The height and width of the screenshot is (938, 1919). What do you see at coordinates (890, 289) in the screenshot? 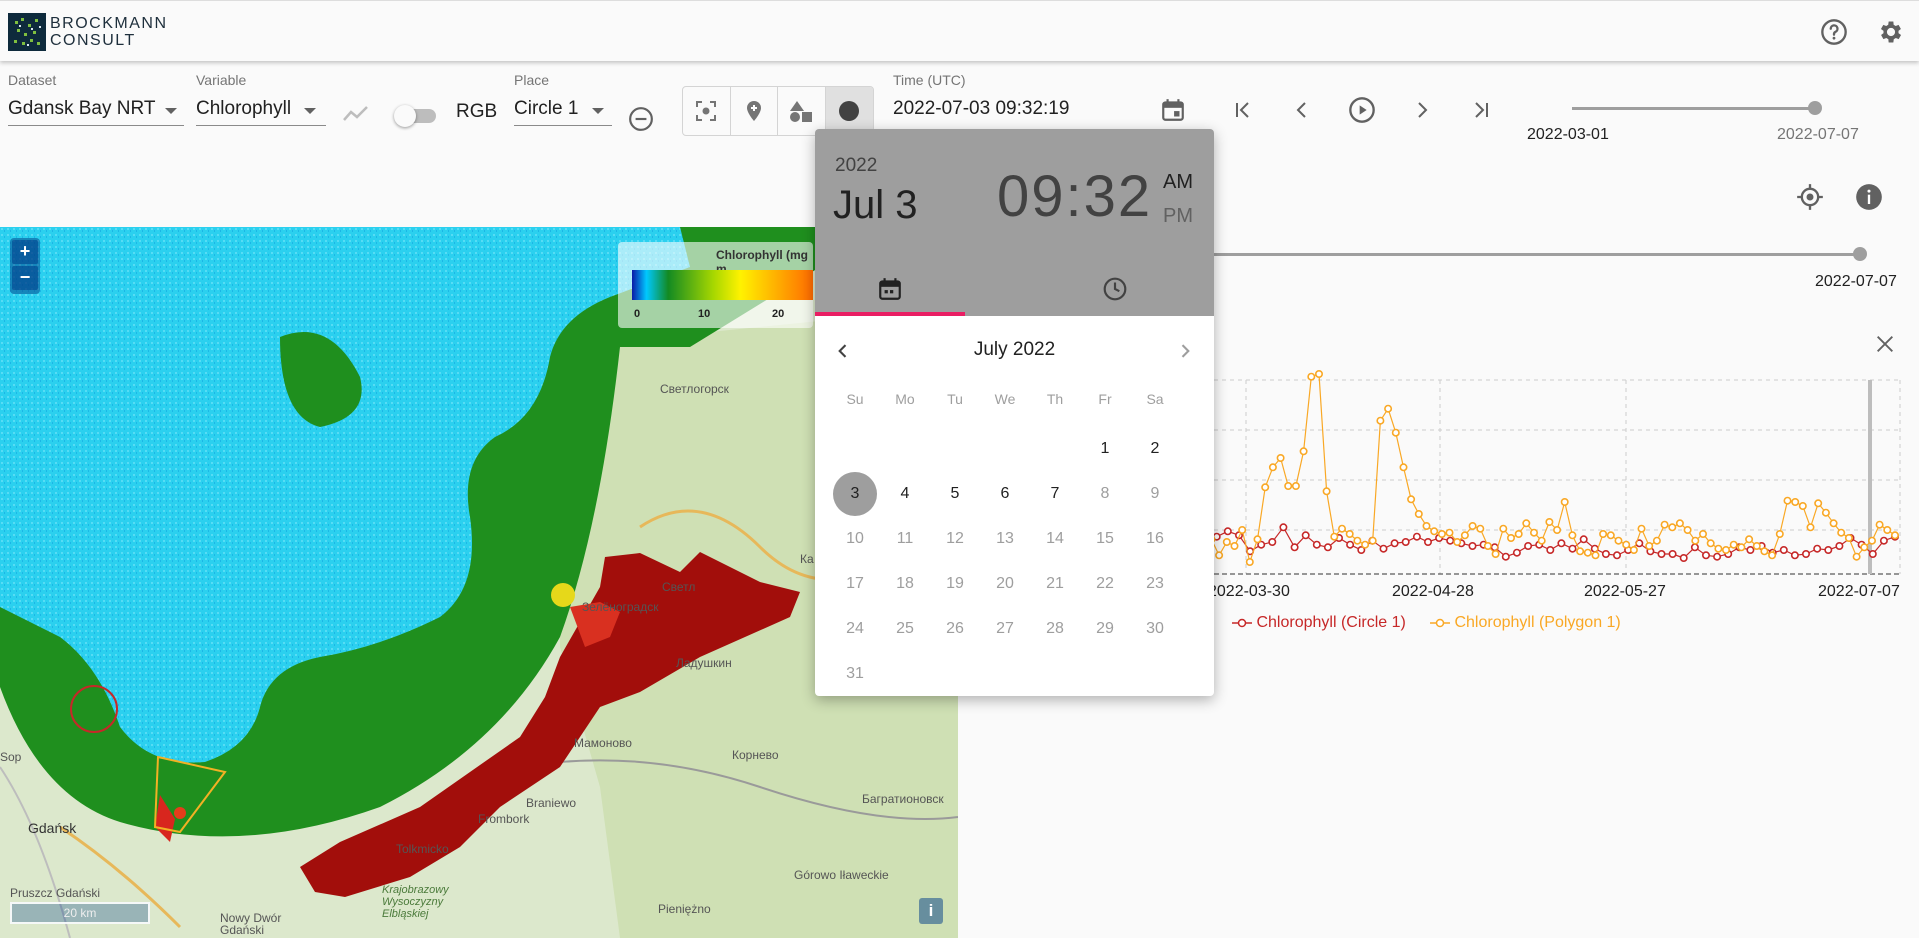
I see `picker-date-tab` at bounding box center [890, 289].